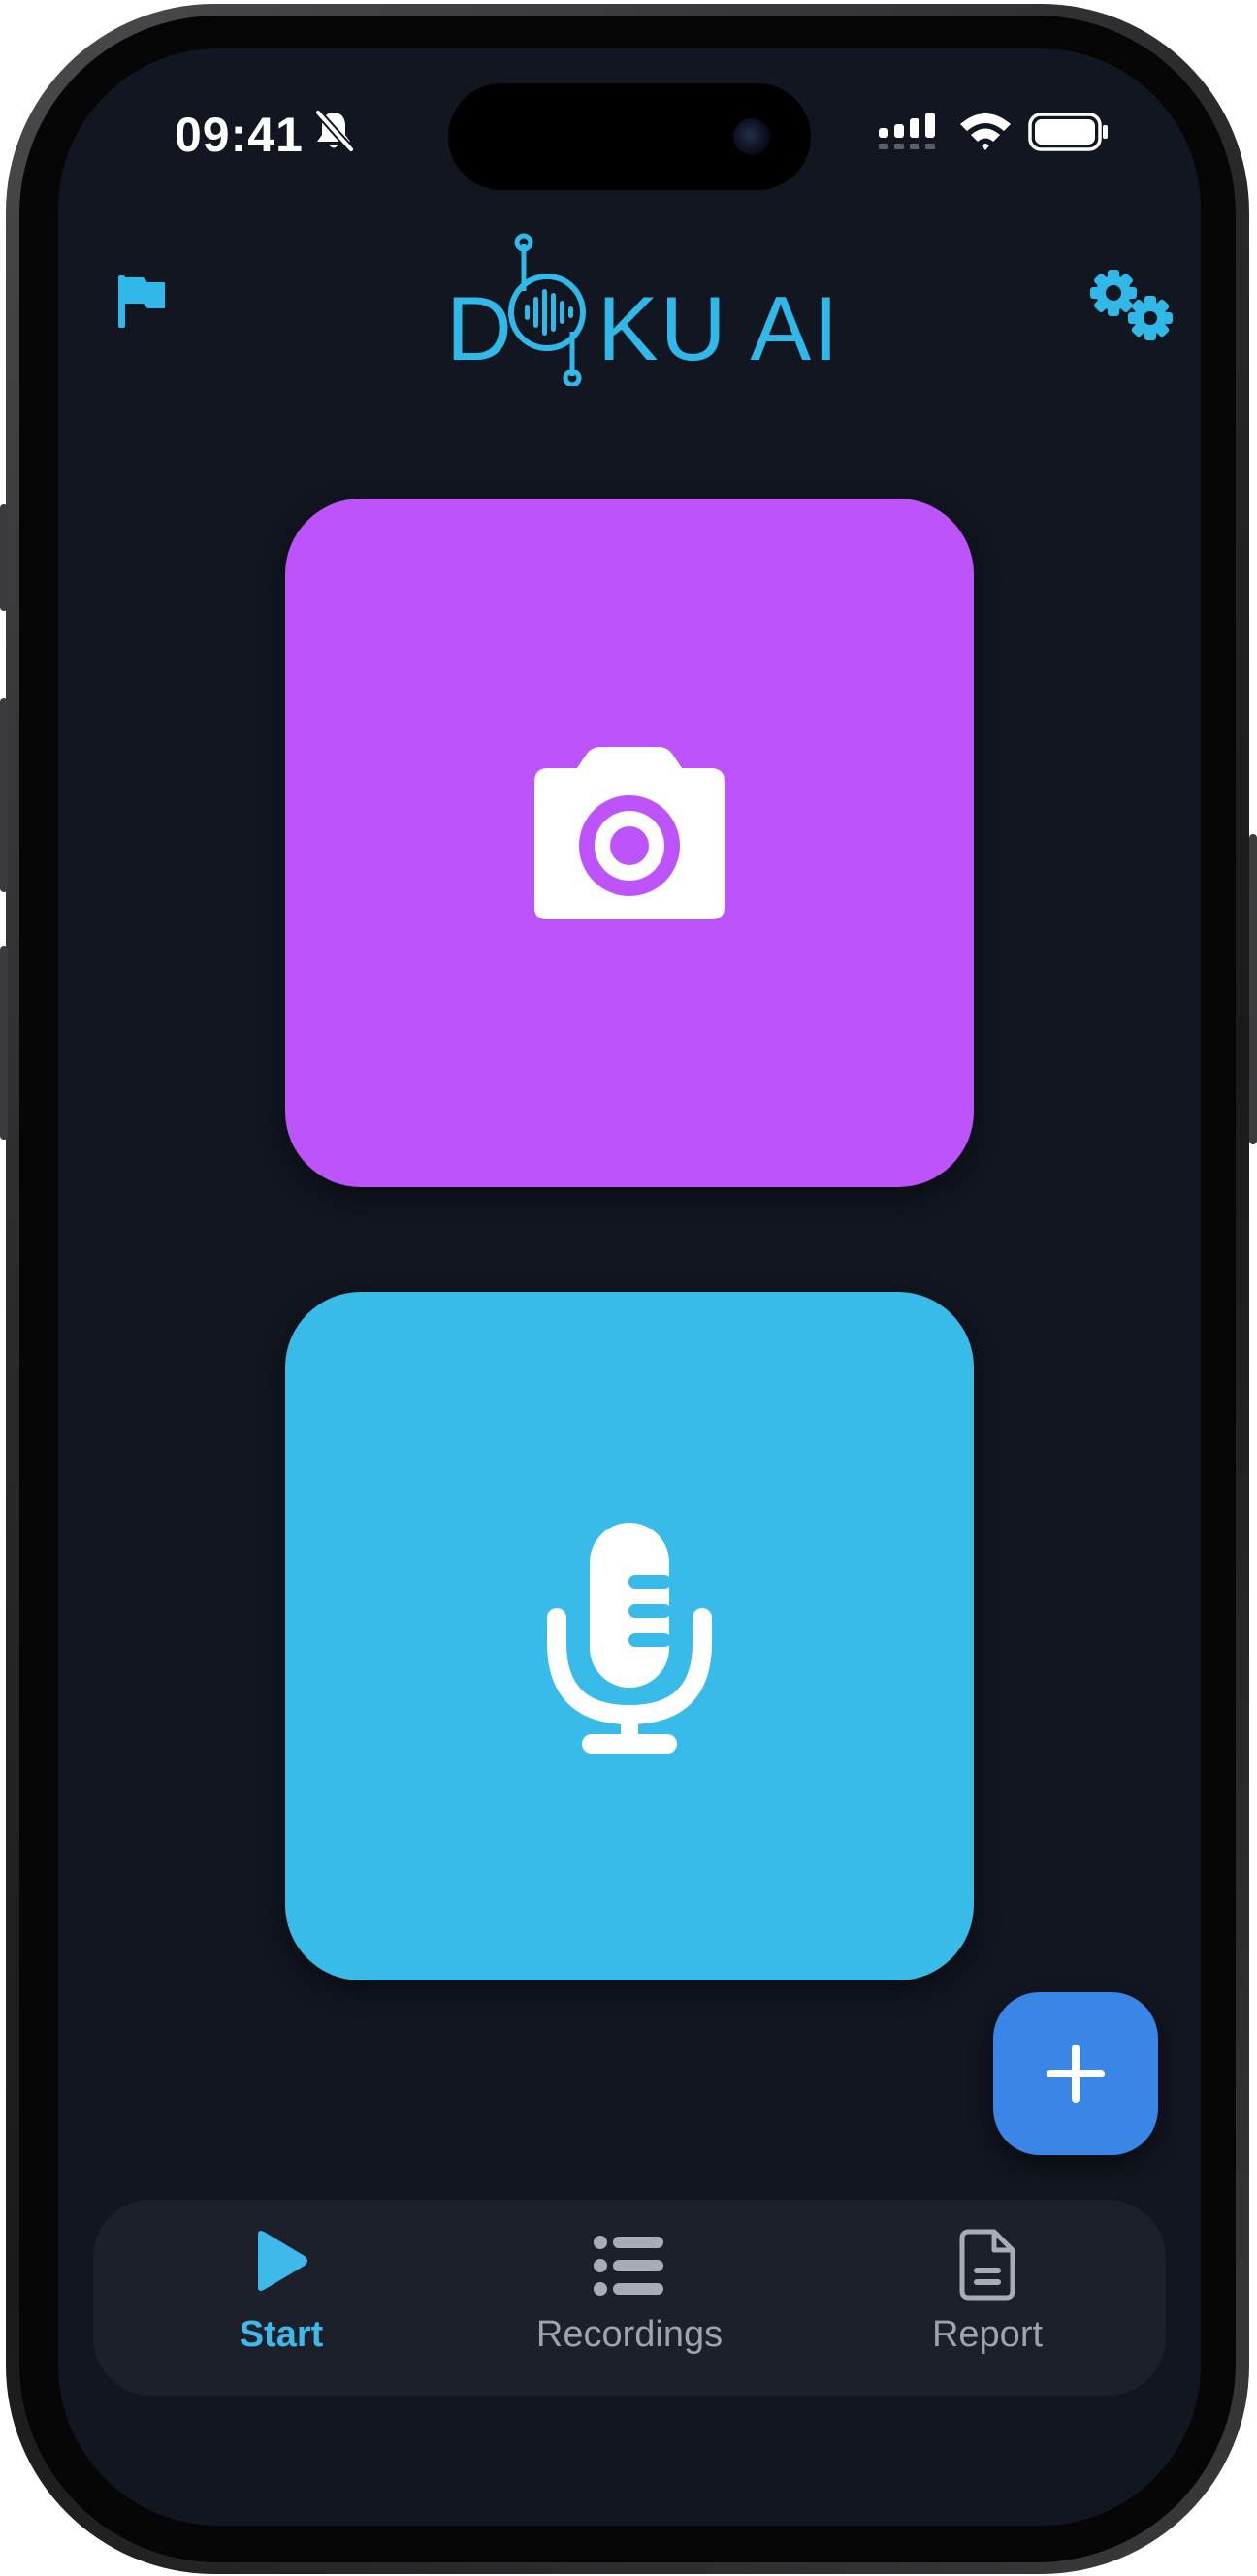 The image size is (1257, 2576). I want to click on status-time: 09:41, so click(240, 135).